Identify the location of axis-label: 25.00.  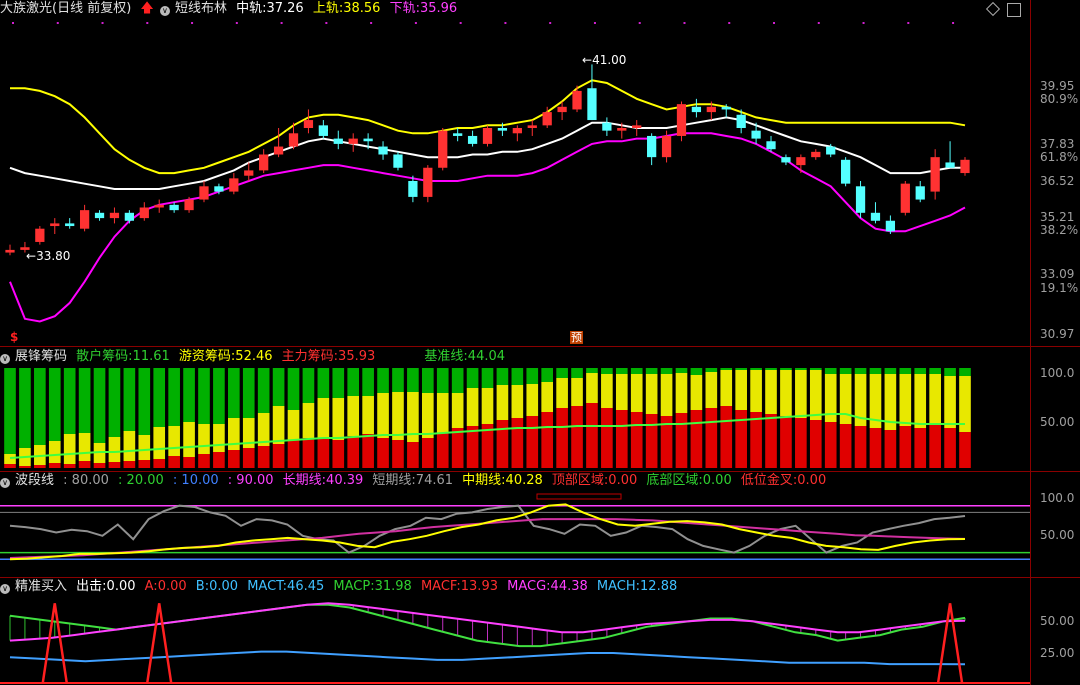
(1057, 653).